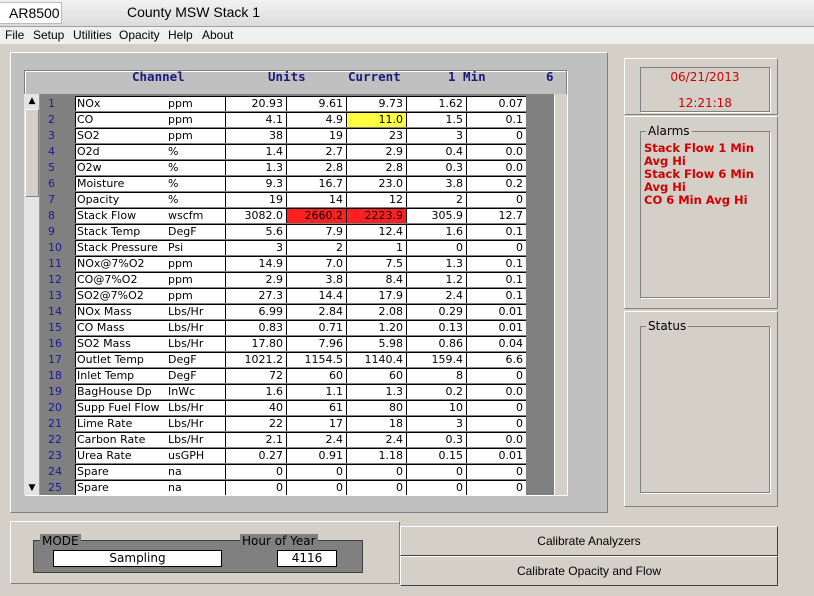 This screenshot has height=596, width=814. What do you see at coordinates (376, 215) in the screenshot?
I see `channel-value: 2223.9` at bounding box center [376, 215].